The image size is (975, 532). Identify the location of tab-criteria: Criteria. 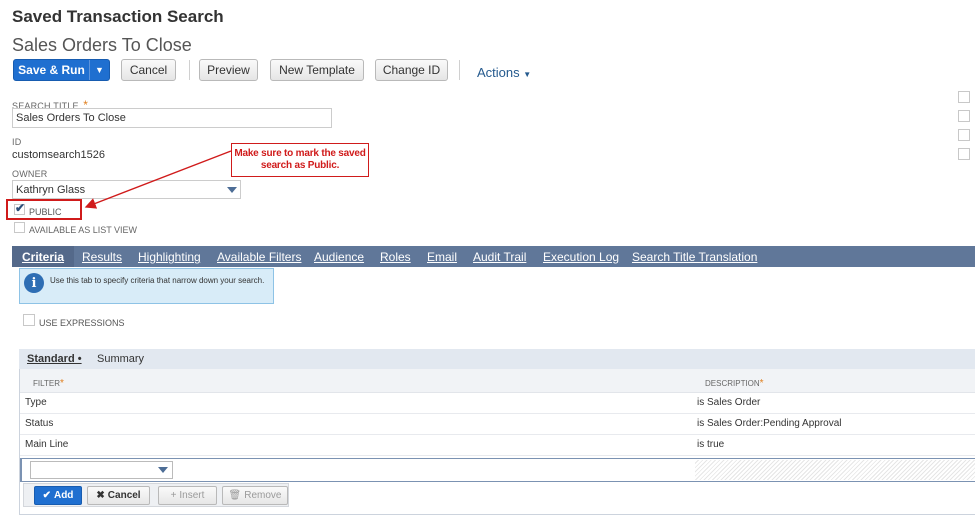
(43, 257).